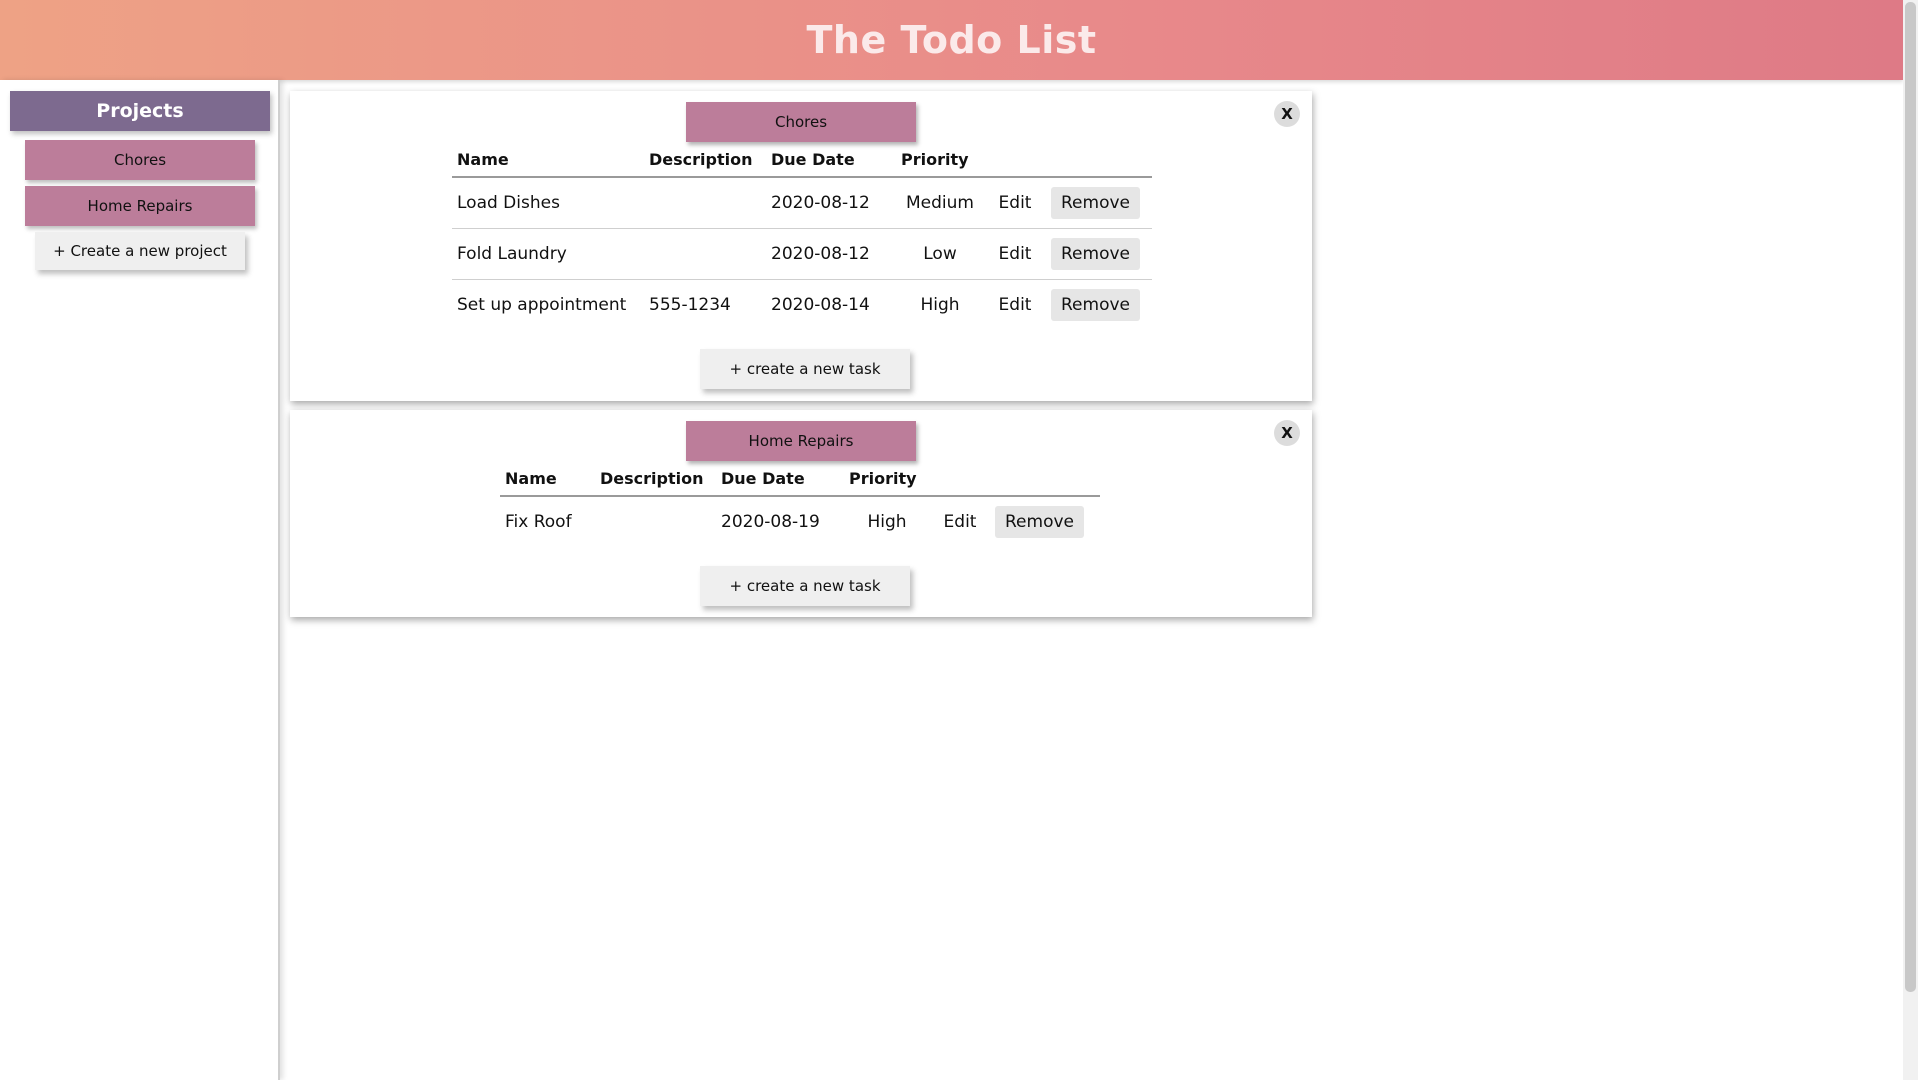 Image resolution: width=1918 pixels, height=1080 pixels. Describe the element at coordinates (940, 254) in the screenshot. I see `task-priority: Low` at that location.